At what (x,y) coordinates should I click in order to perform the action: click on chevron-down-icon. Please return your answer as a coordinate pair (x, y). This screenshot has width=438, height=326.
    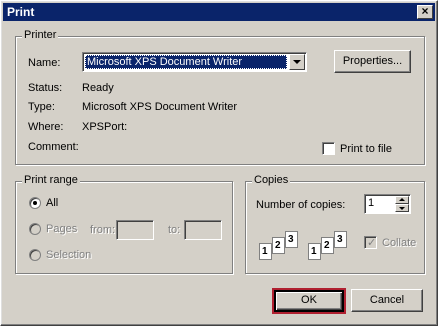
    Looking at the image, I should click on (297, 62).